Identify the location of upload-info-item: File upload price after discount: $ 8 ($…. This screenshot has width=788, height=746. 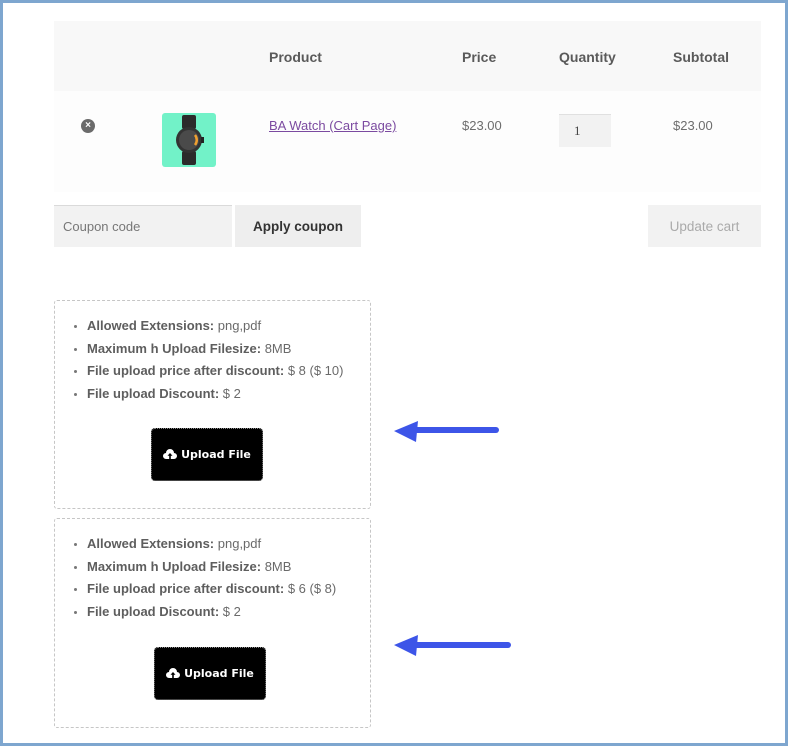
(228, 371).